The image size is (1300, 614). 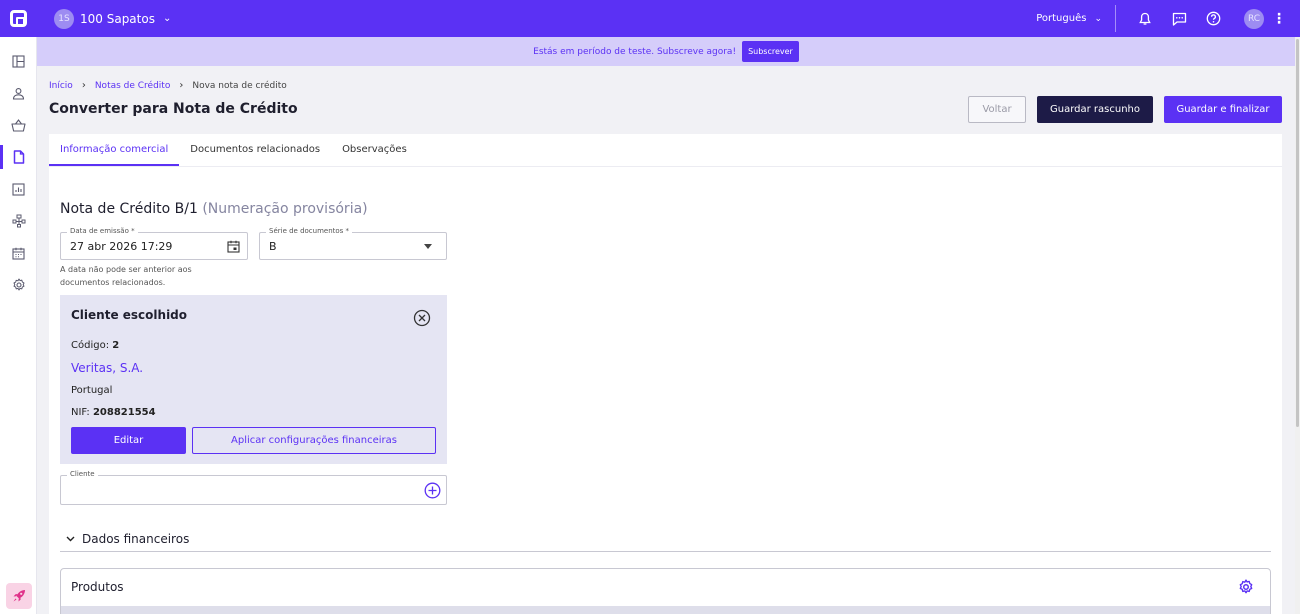 What do you see at coordinates (1279, 19) in the screenshot?
I see `more-menu-icon: ⋮` at bounding box center [1279, 19].